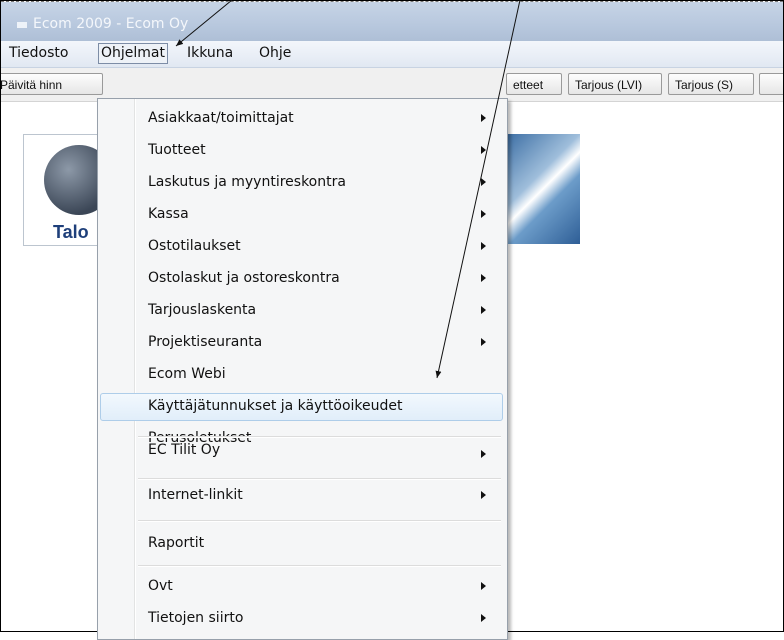 Image resolution: width=784 pixels, height=640 pixels. I want to click on menu-item-tarjouslaskenta: Tarjouslaskenta, so click(301, 311).